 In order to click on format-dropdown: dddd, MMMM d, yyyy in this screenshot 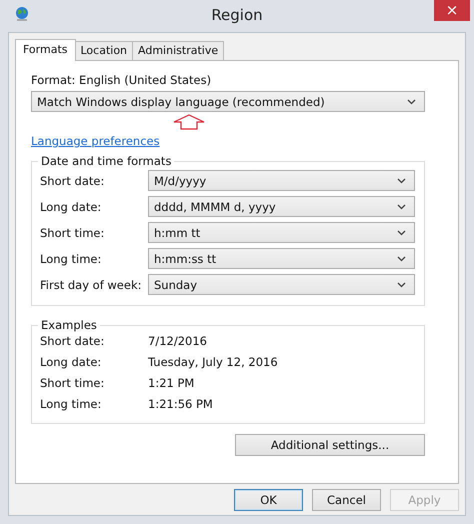, I will do `click(281, 206)`.